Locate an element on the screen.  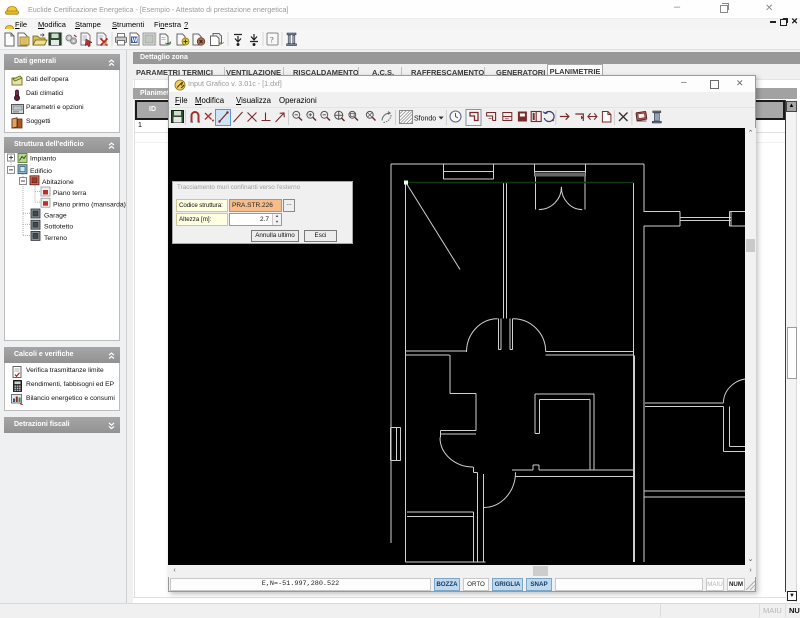
svg-text: Piano terra is located at coordinates (69, 193).